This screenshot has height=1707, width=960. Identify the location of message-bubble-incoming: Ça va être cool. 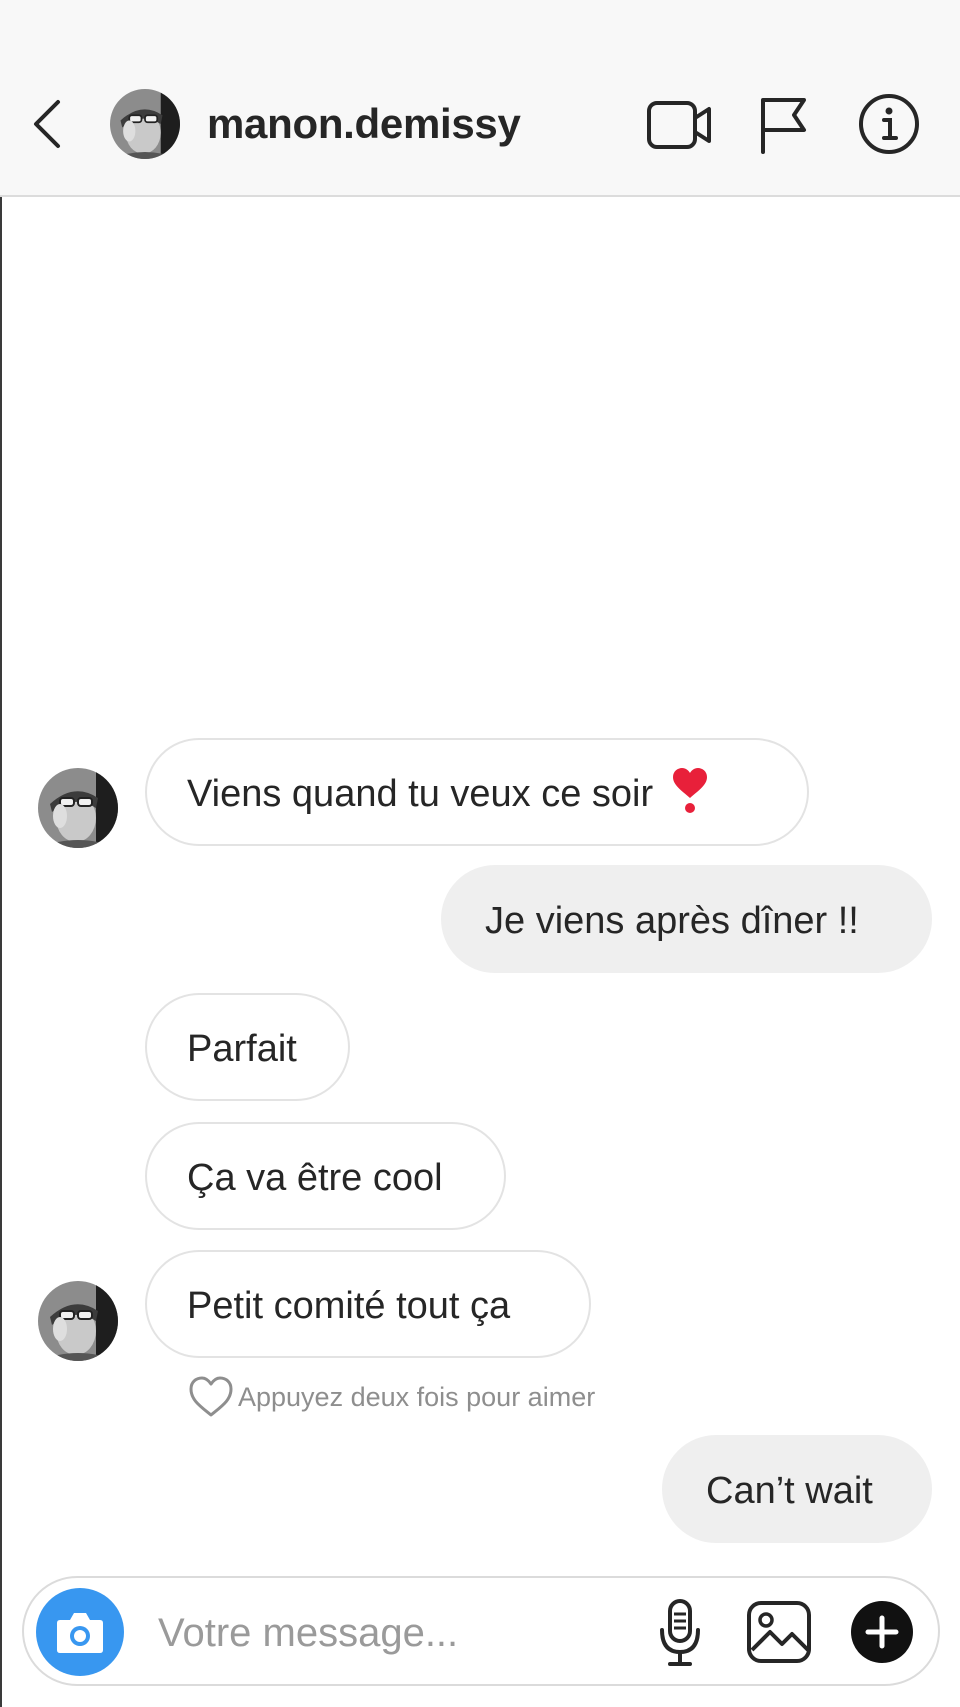
(325, 1176).